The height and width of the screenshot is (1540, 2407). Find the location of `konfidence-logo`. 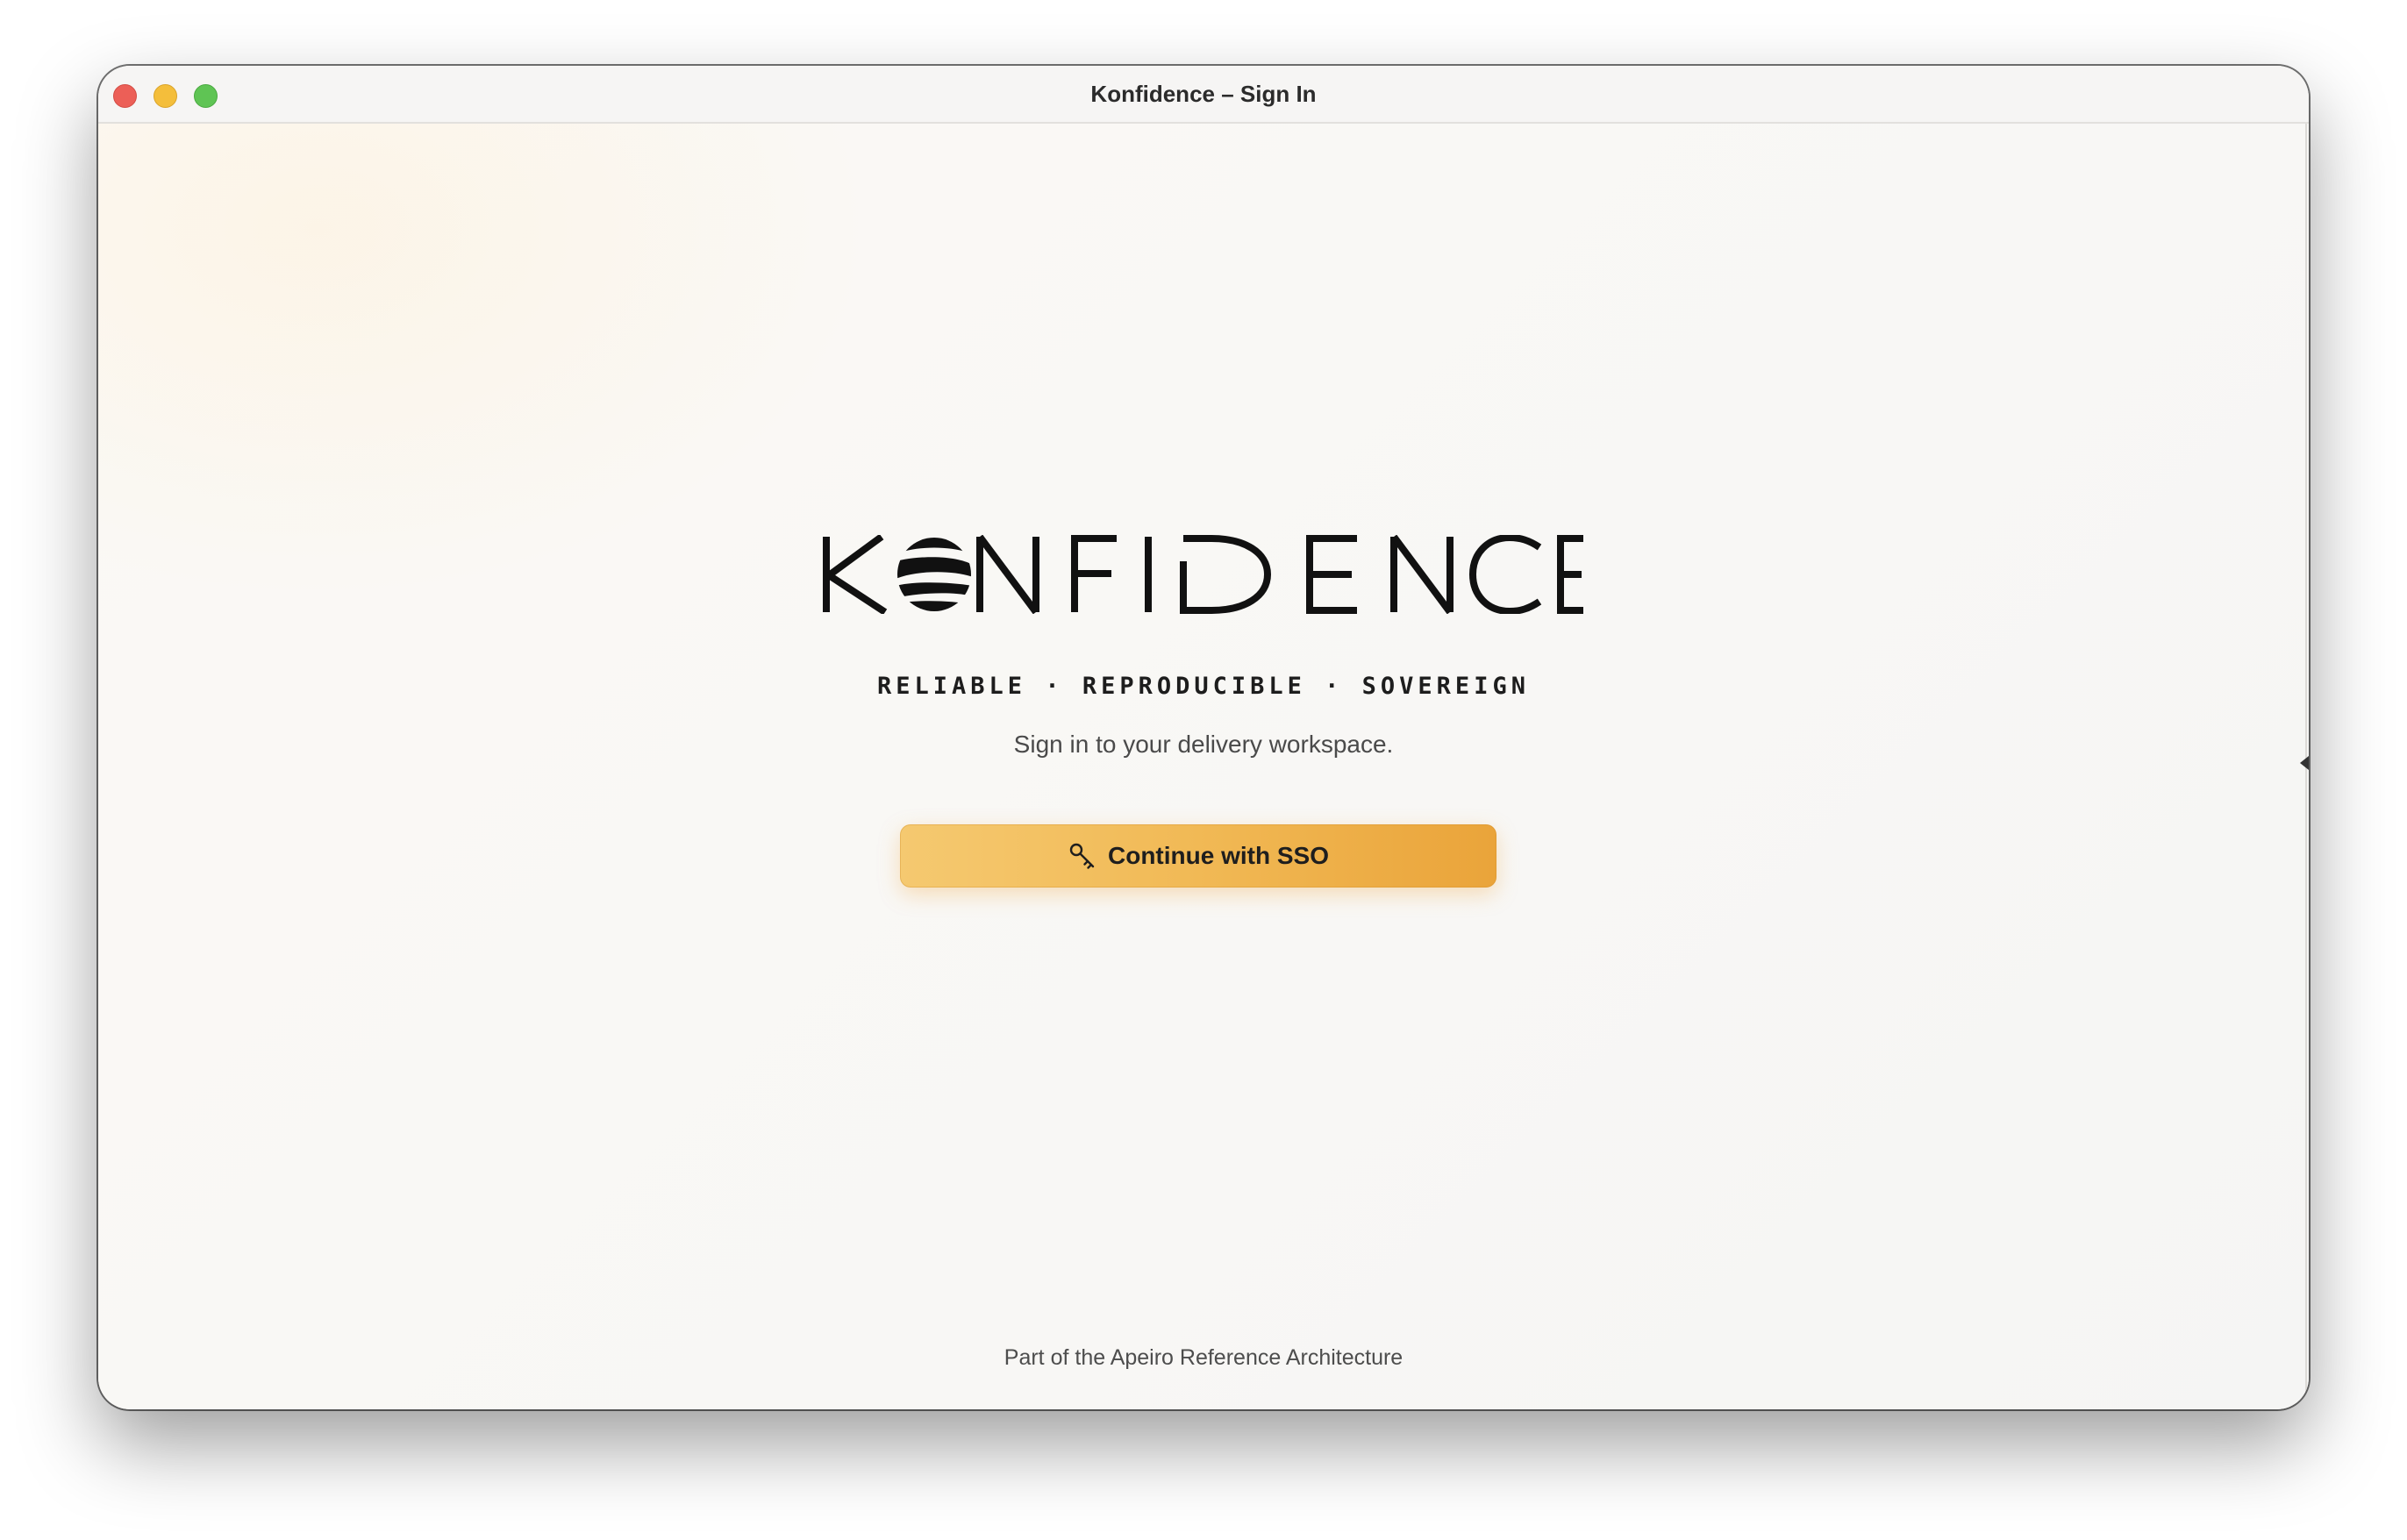

konfidence-logo is located at coordinates (1203, 574).